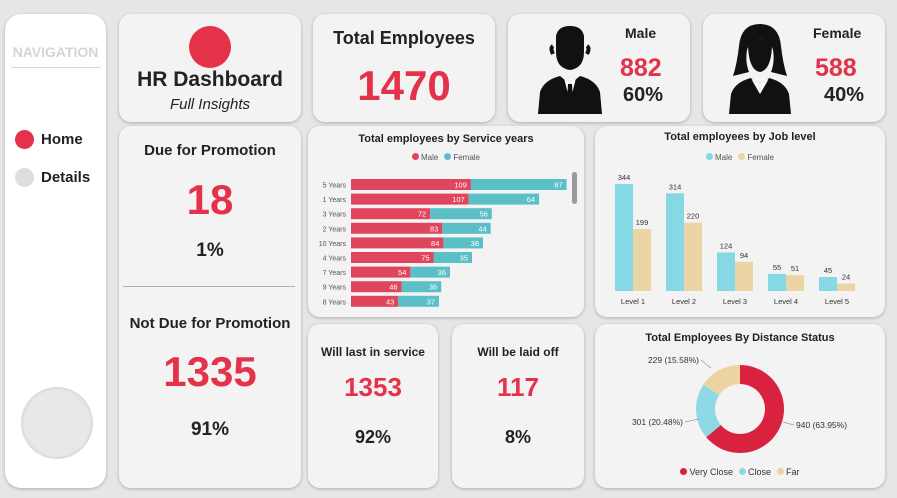 This screenshot has width=897, height=498. What do you see at coordinates (692, 420) in the screenshot?
I see `donut-leader-close` at bounding box center [692, 420].